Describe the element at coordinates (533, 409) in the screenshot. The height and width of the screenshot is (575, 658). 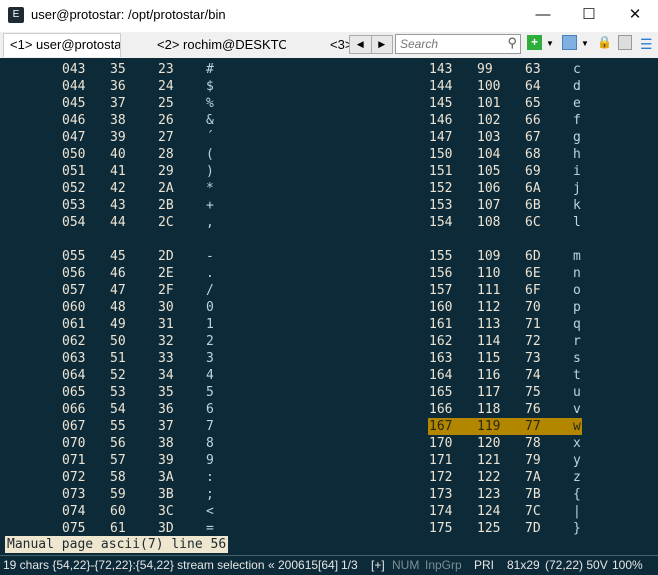
I see `hex-cell: 76` at that location.